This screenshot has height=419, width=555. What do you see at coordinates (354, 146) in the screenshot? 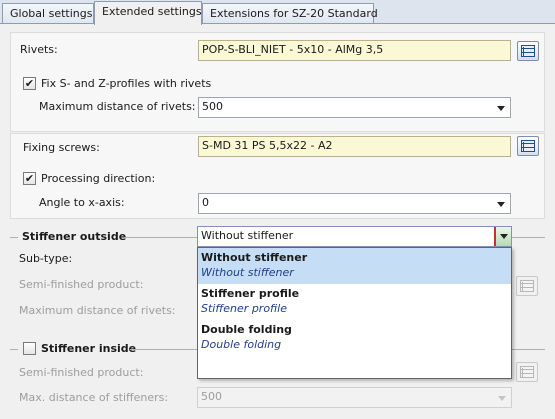
I see `fixing-screws-field: S-MD 31 PS 5,5x22 - A2` at bounding box center [354, 146].